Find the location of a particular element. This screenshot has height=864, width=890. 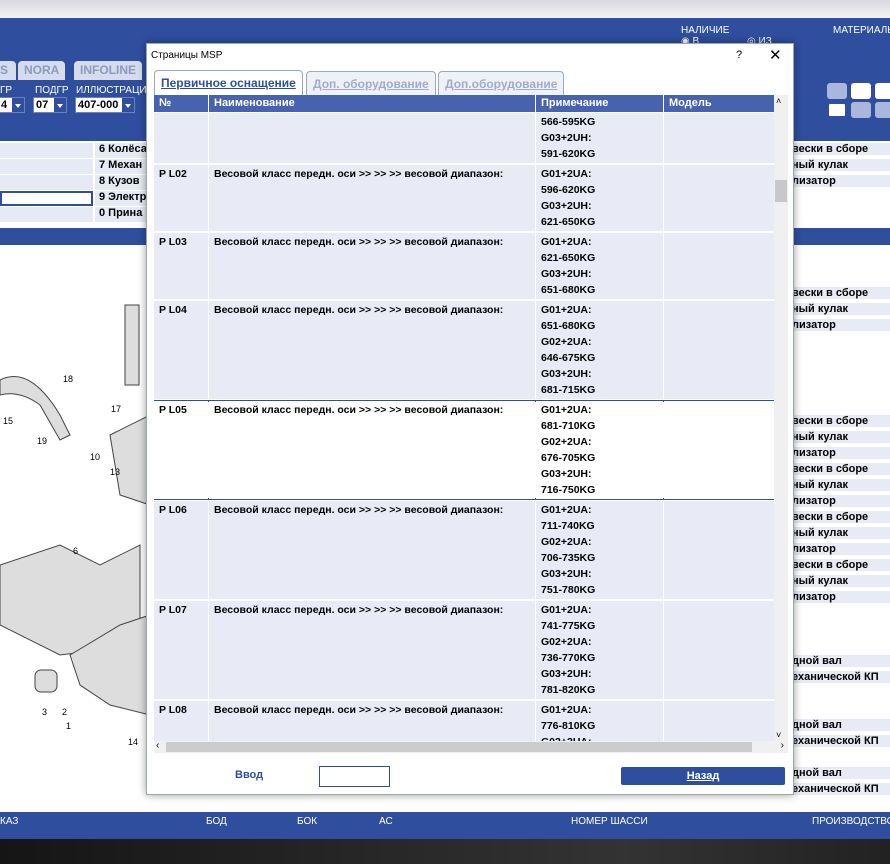

table-row: 566-595KG G03+2UH: 591-620KG is located at coordinates (464, 138).